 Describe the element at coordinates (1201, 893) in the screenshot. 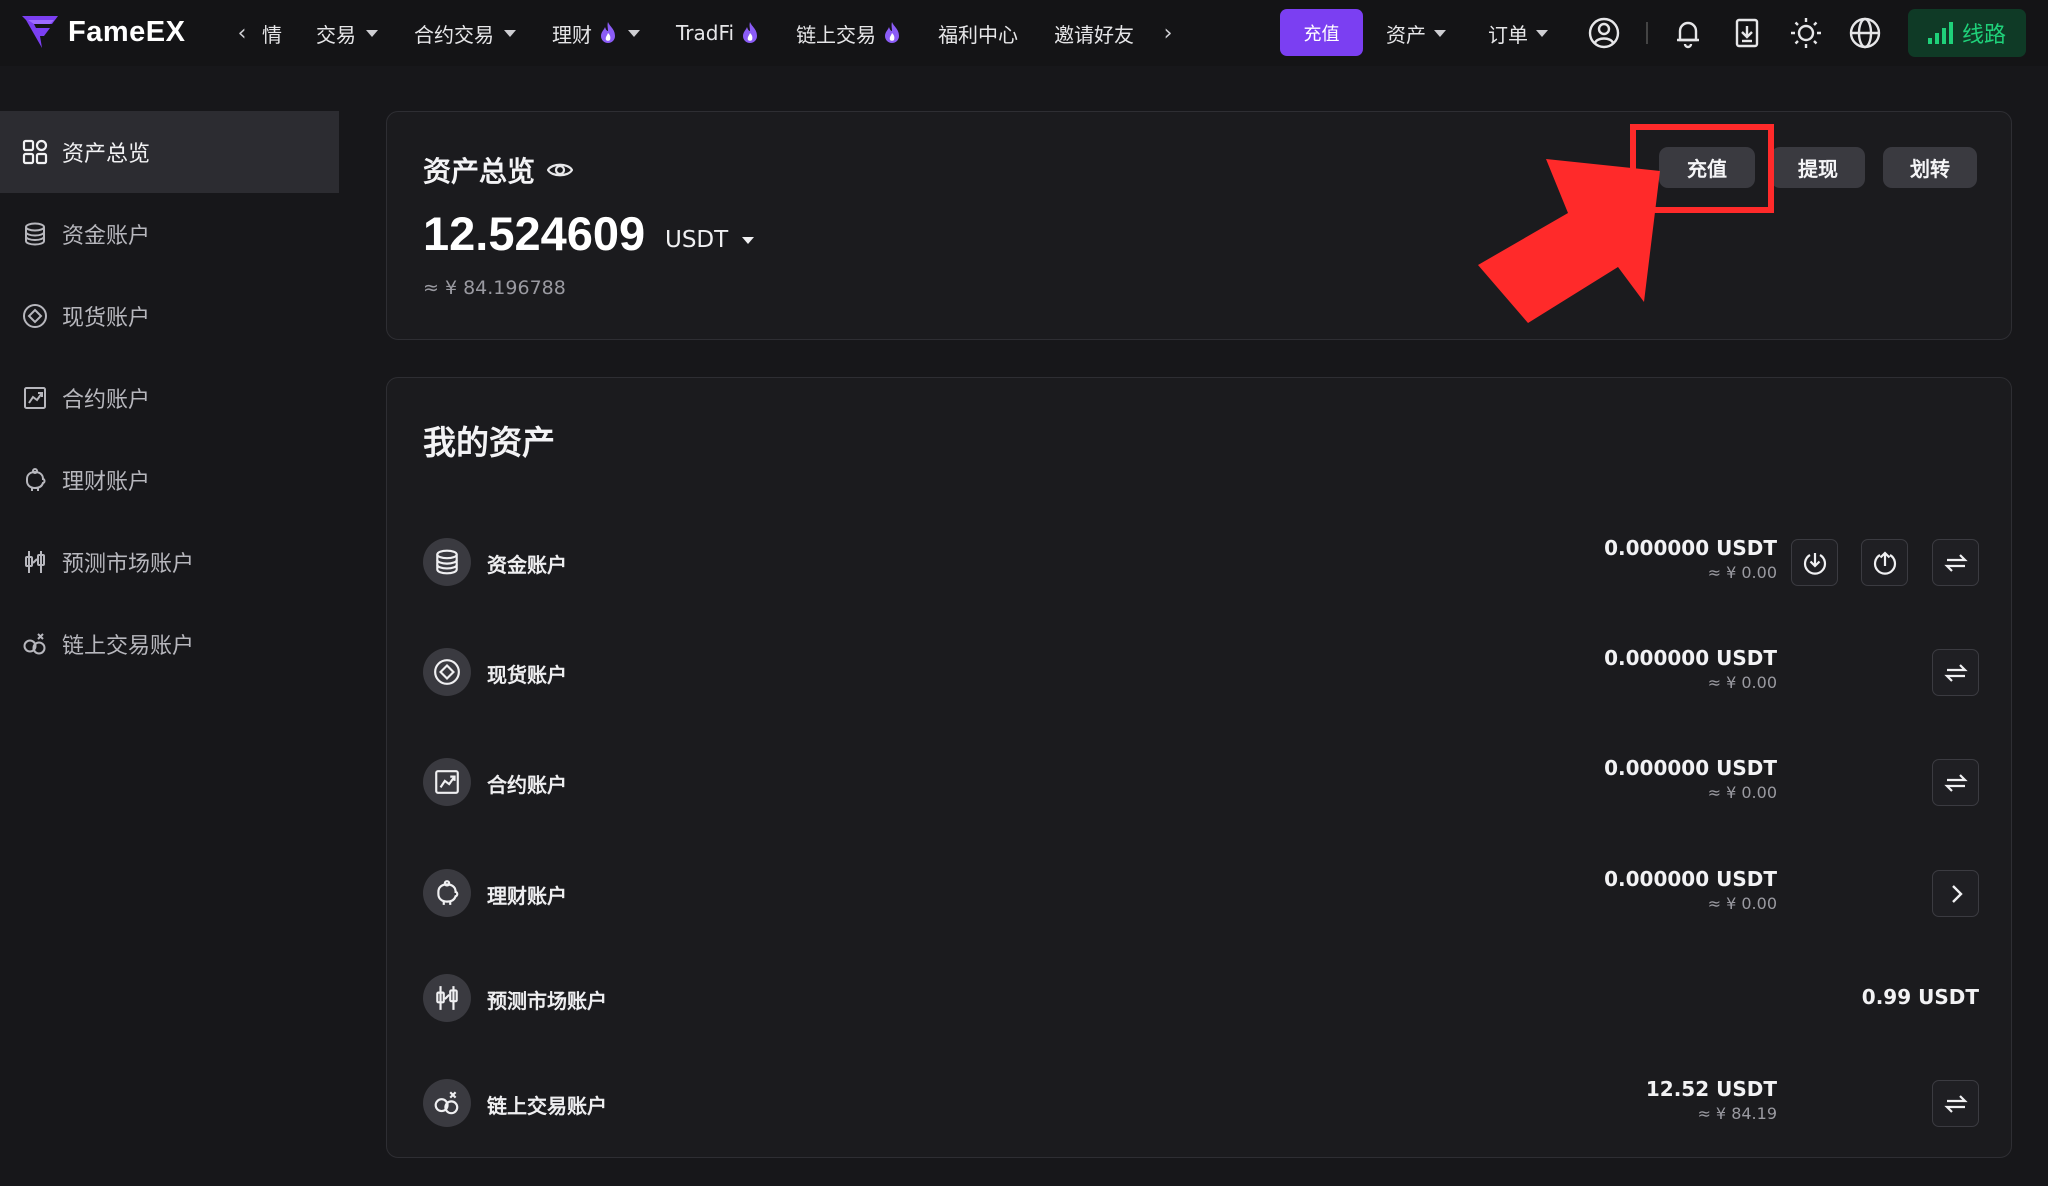

I see `asset-row-earn: 理财账户 0.000000 USDT ≈ ¥ 0.00` at that location.